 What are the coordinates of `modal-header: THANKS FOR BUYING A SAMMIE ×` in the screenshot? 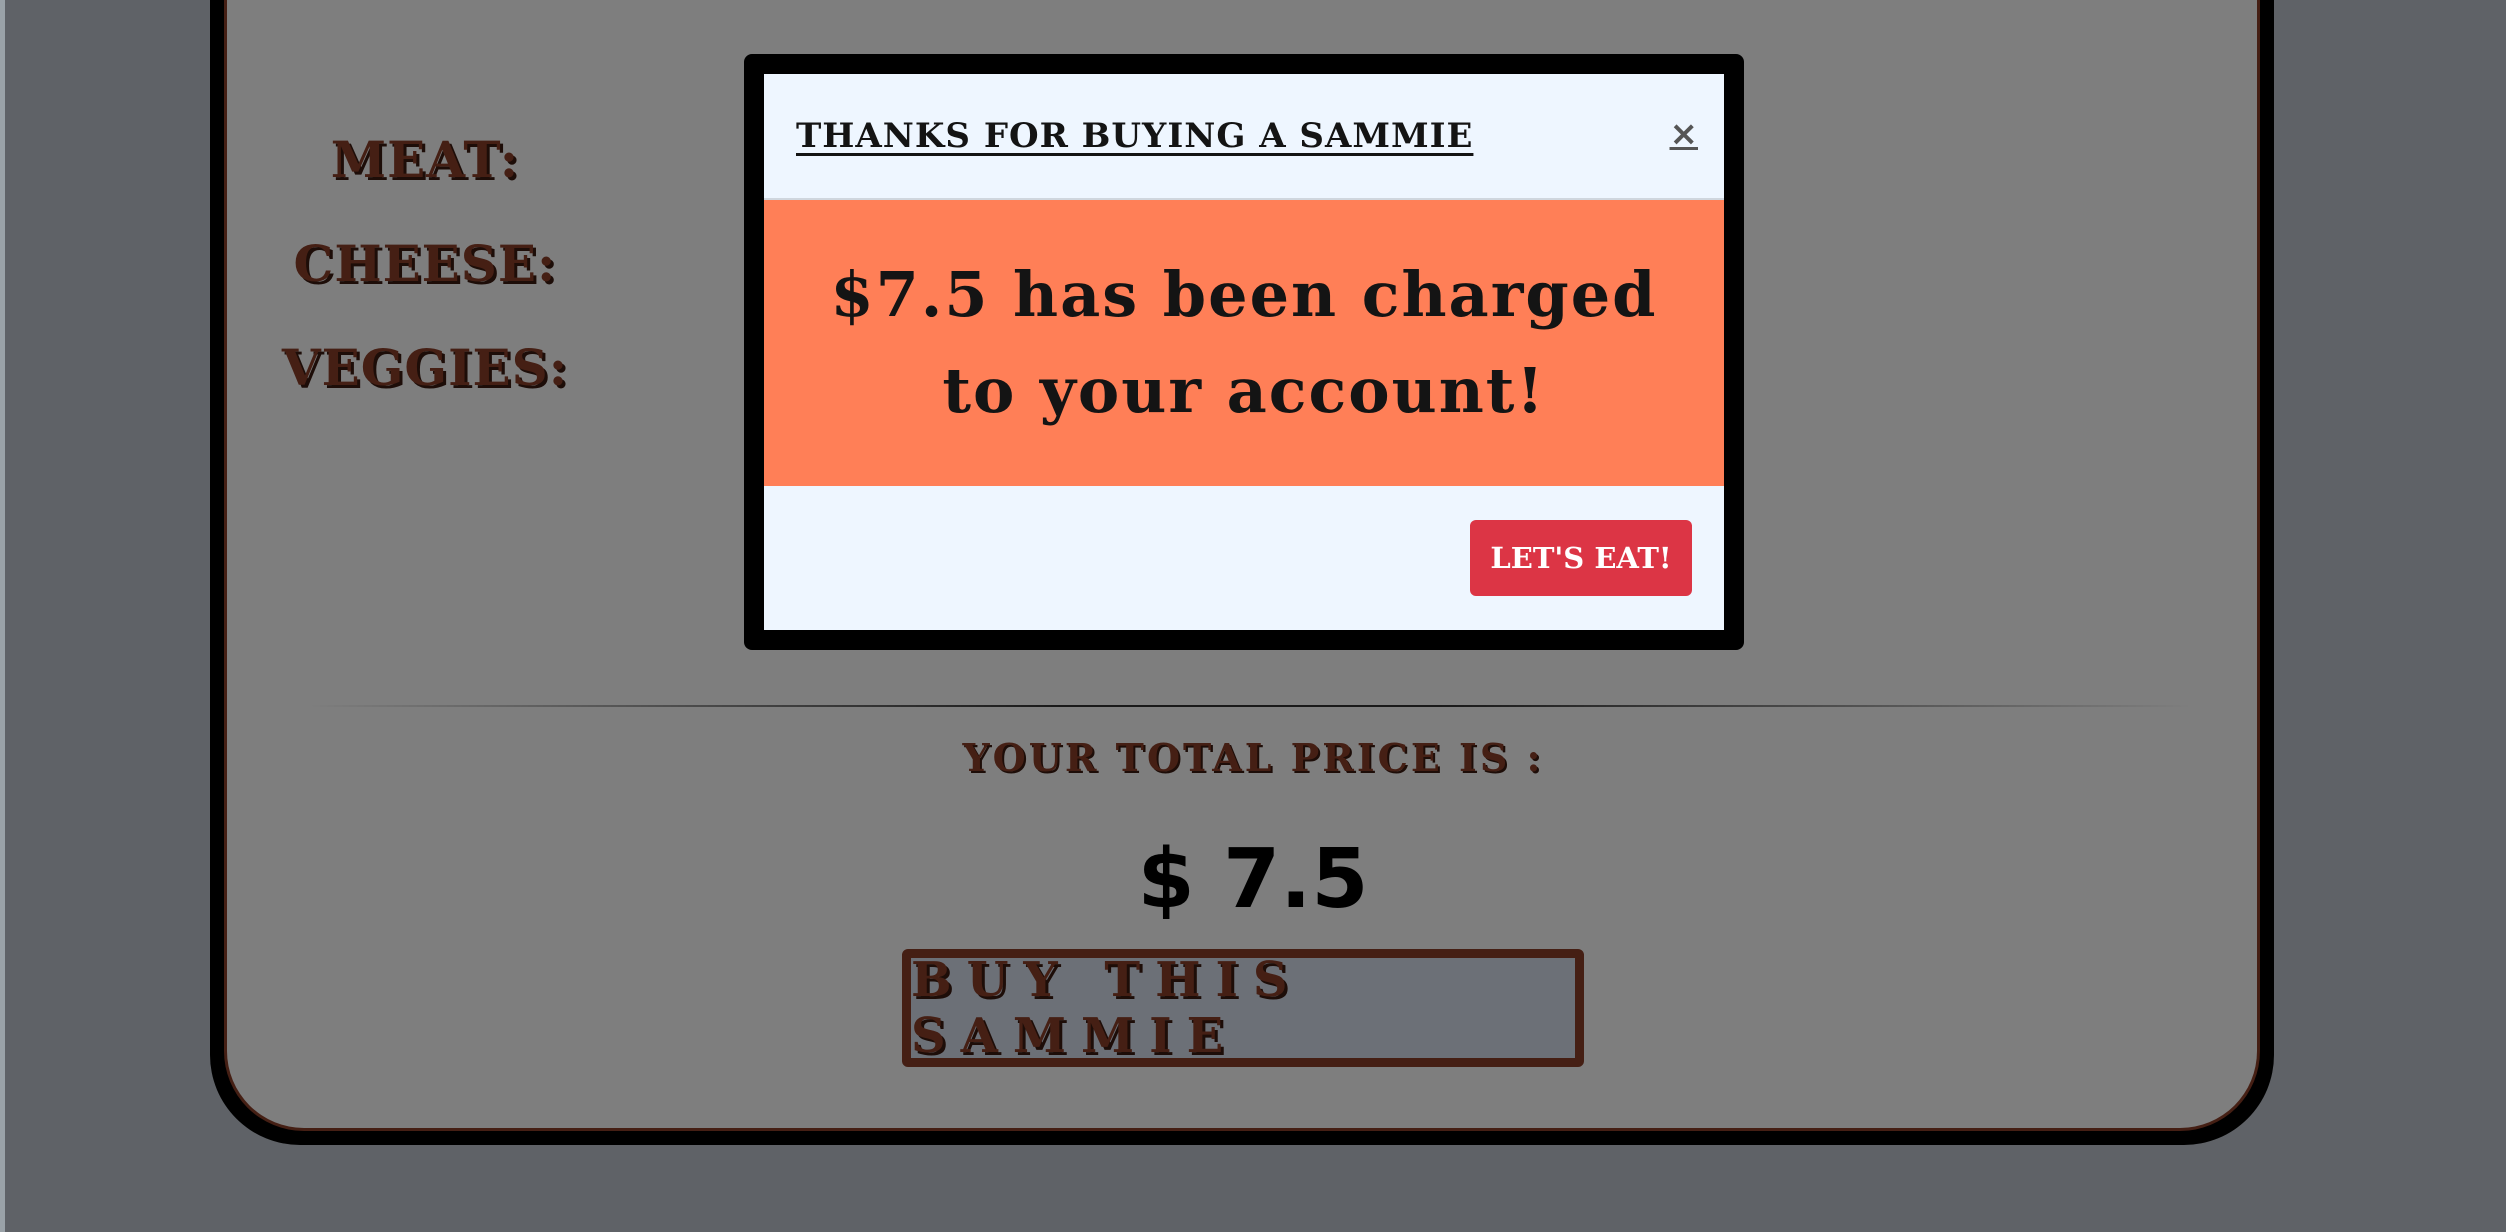 It's located at (1244, 137).